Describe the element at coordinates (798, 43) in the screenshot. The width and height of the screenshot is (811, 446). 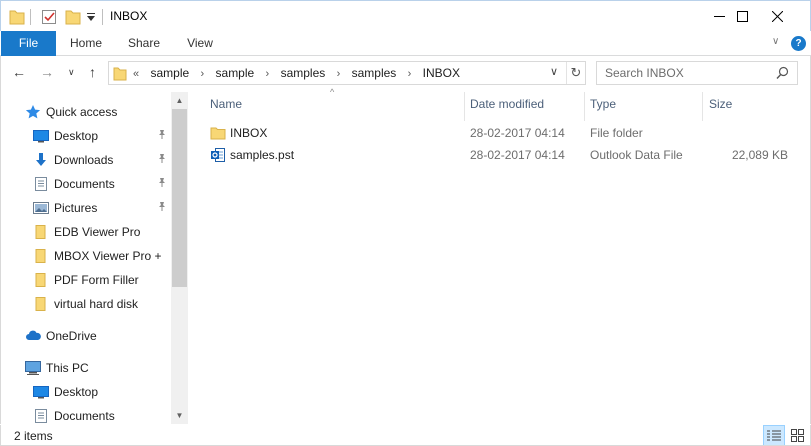
I see `help-icon: ?` at that location.